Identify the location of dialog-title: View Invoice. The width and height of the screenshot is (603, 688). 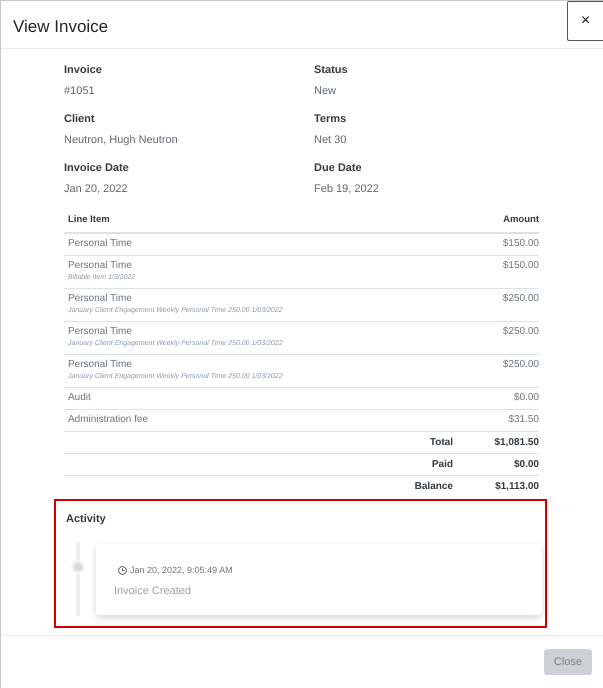
(60, 27).